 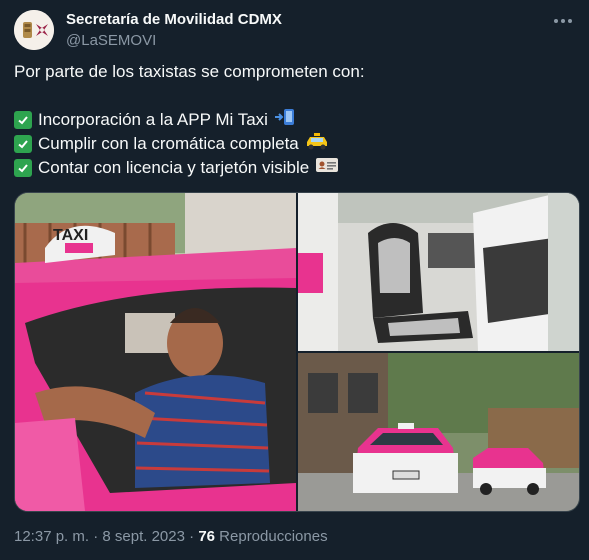 What do you see at coordinates (51, 536) in the screenshot?
I see `tweet-time: 12:37 p. m.` at bounding box center [51, 536].